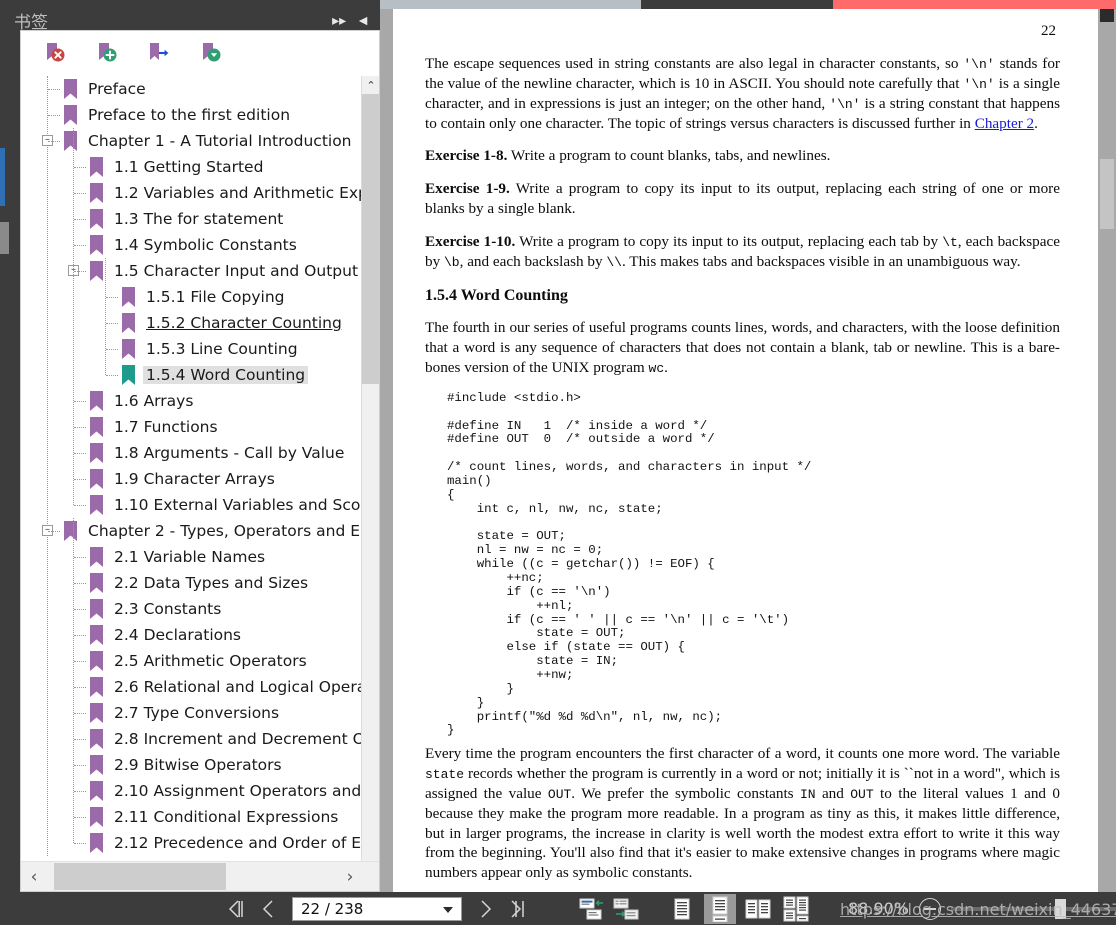  I want to click on code-inline: \t, so click(950, 242).